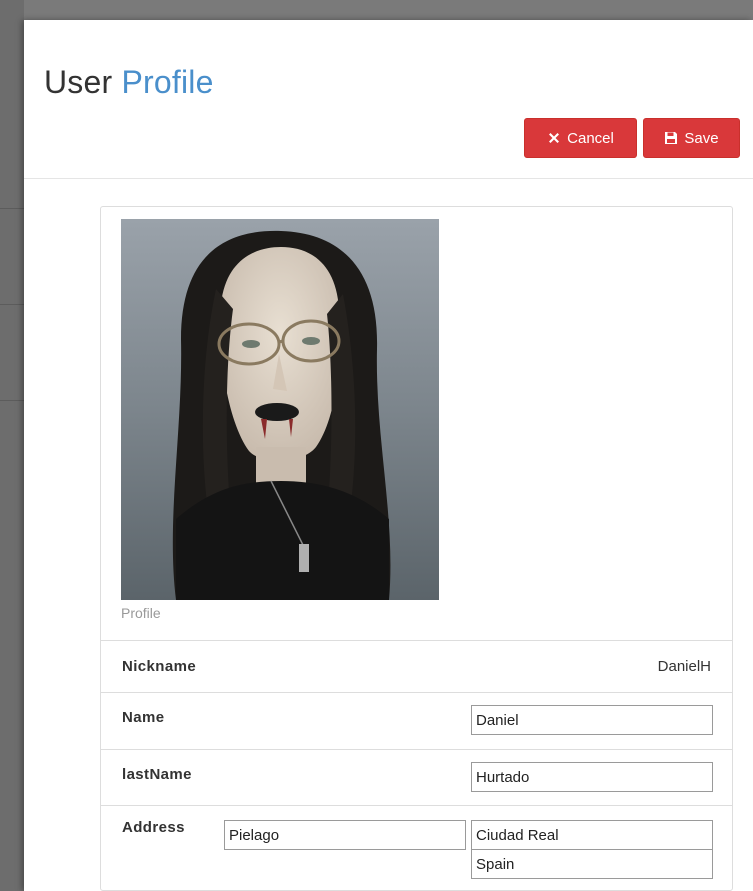 The width and height of the screenshot is (753, 891). What do you see at coordinates (554, 138) in the screenshot?
I see `close-icon` at bounding box center [554, 138].